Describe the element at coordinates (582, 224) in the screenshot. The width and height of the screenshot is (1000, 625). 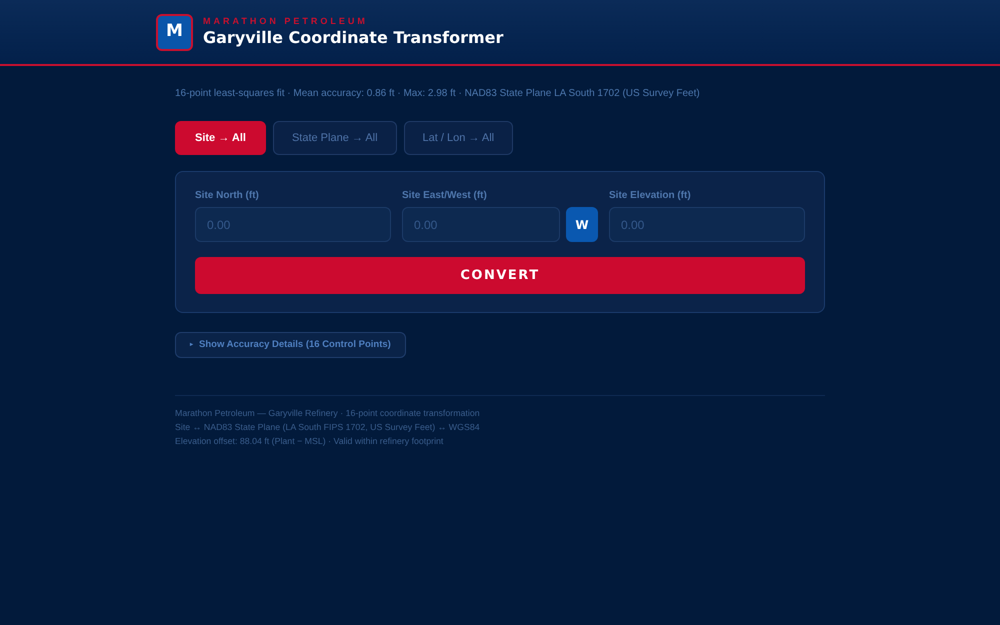
I see `direction-toggle-button: W` at that location.